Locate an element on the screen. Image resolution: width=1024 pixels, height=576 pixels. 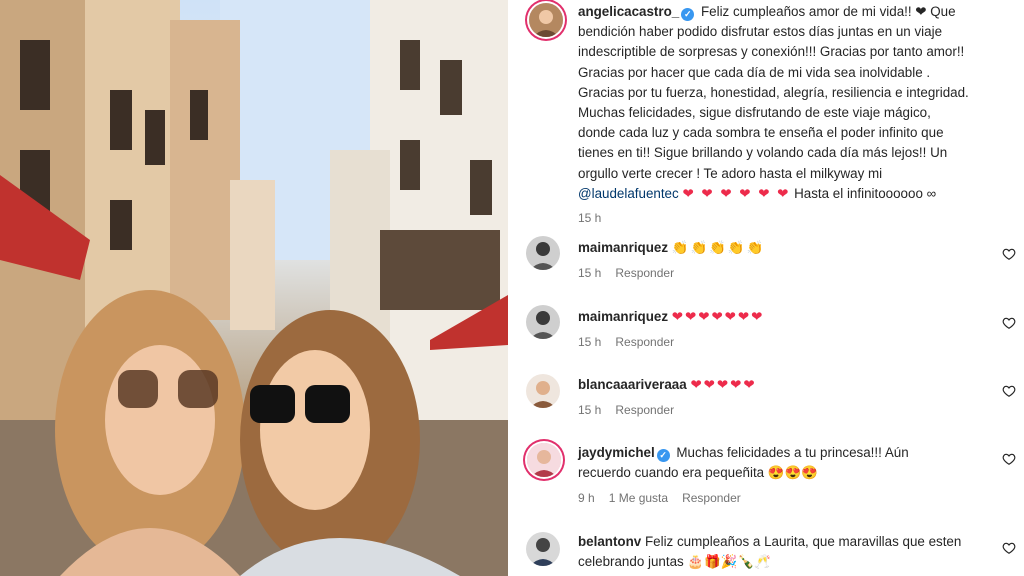
comment-username: jaydymichel is located at coordinates (616, 452).